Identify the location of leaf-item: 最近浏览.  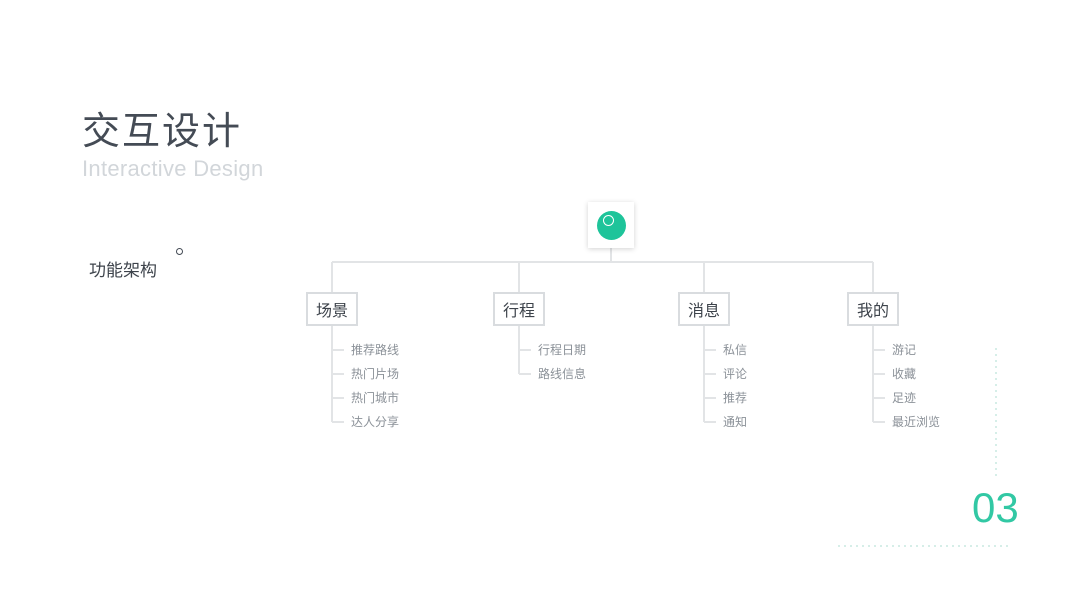
(916, 422).